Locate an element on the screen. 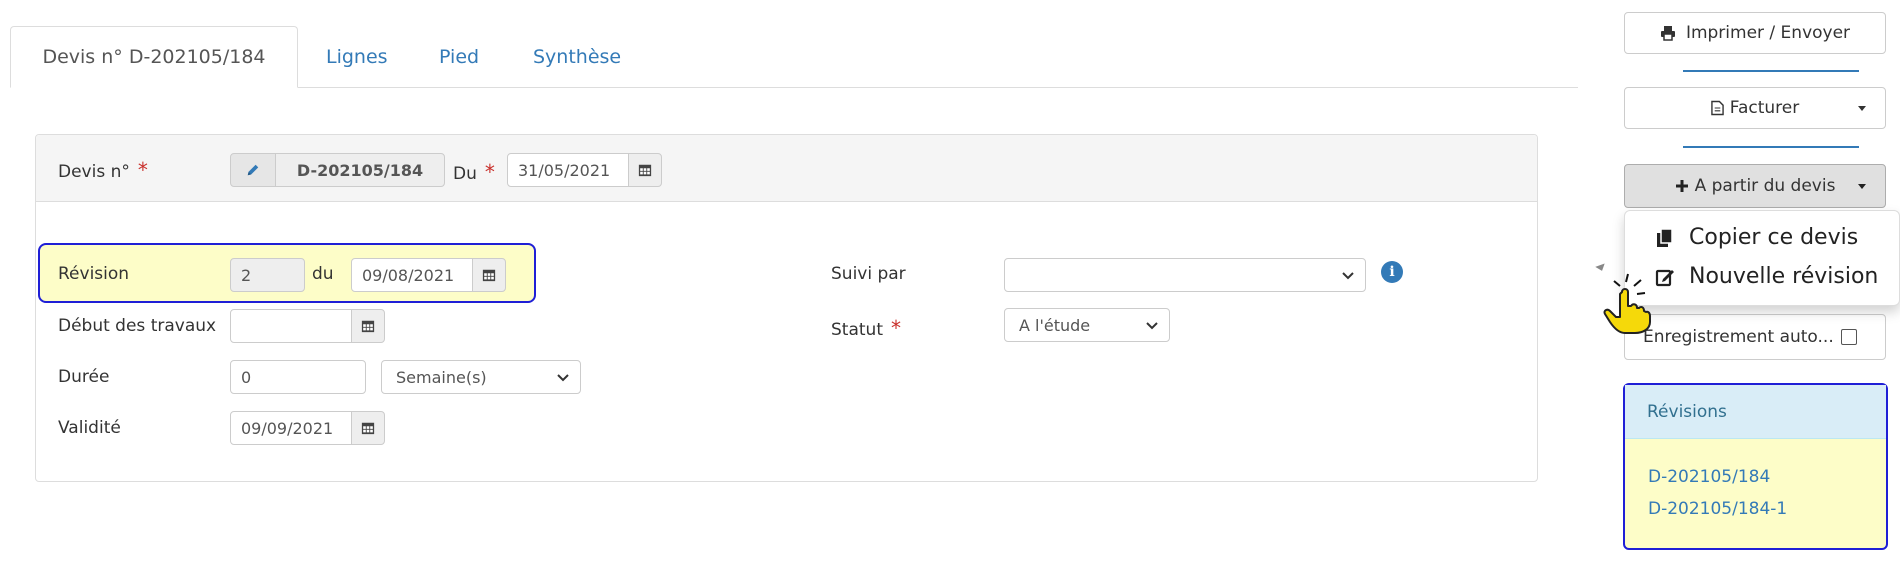  invoice-underline is located at coordinates (1771, 147).